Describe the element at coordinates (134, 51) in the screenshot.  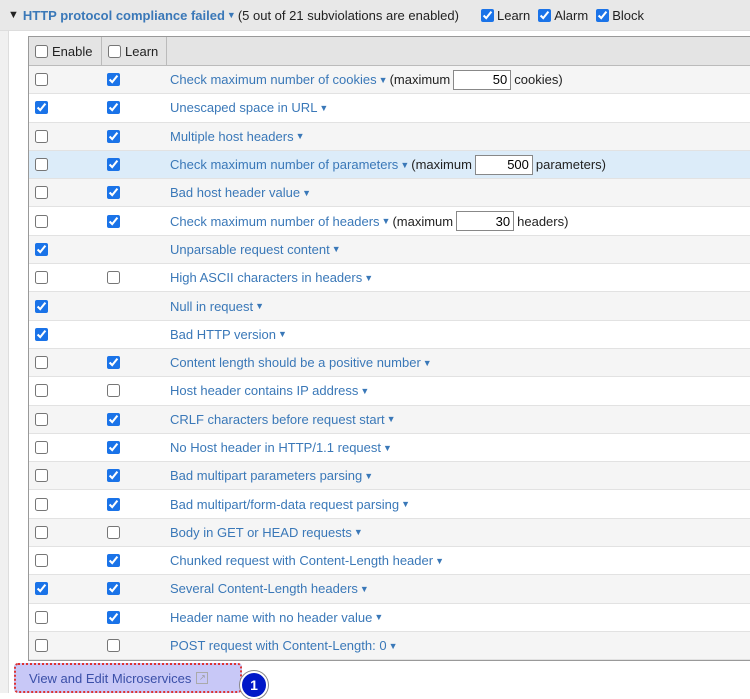
I see `learn-all-header: Learn` at that location.